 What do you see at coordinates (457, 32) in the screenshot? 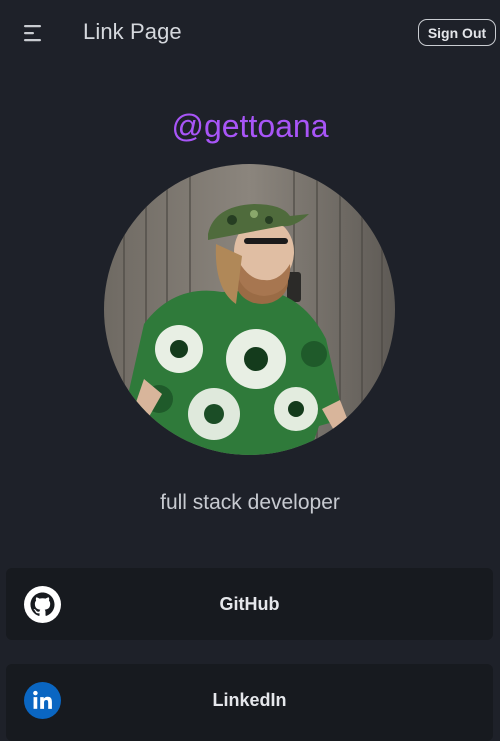
I see `sign-out-button: Sign Out` at bounding box center [457, 32].